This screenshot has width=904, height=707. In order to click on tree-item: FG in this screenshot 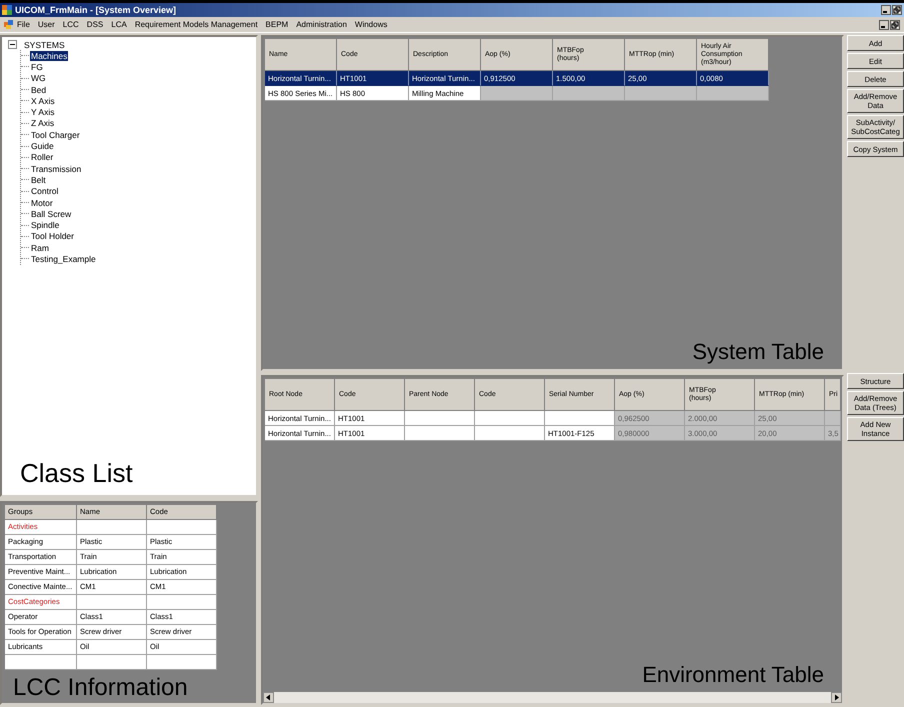, I will do `click(37, 67)`.